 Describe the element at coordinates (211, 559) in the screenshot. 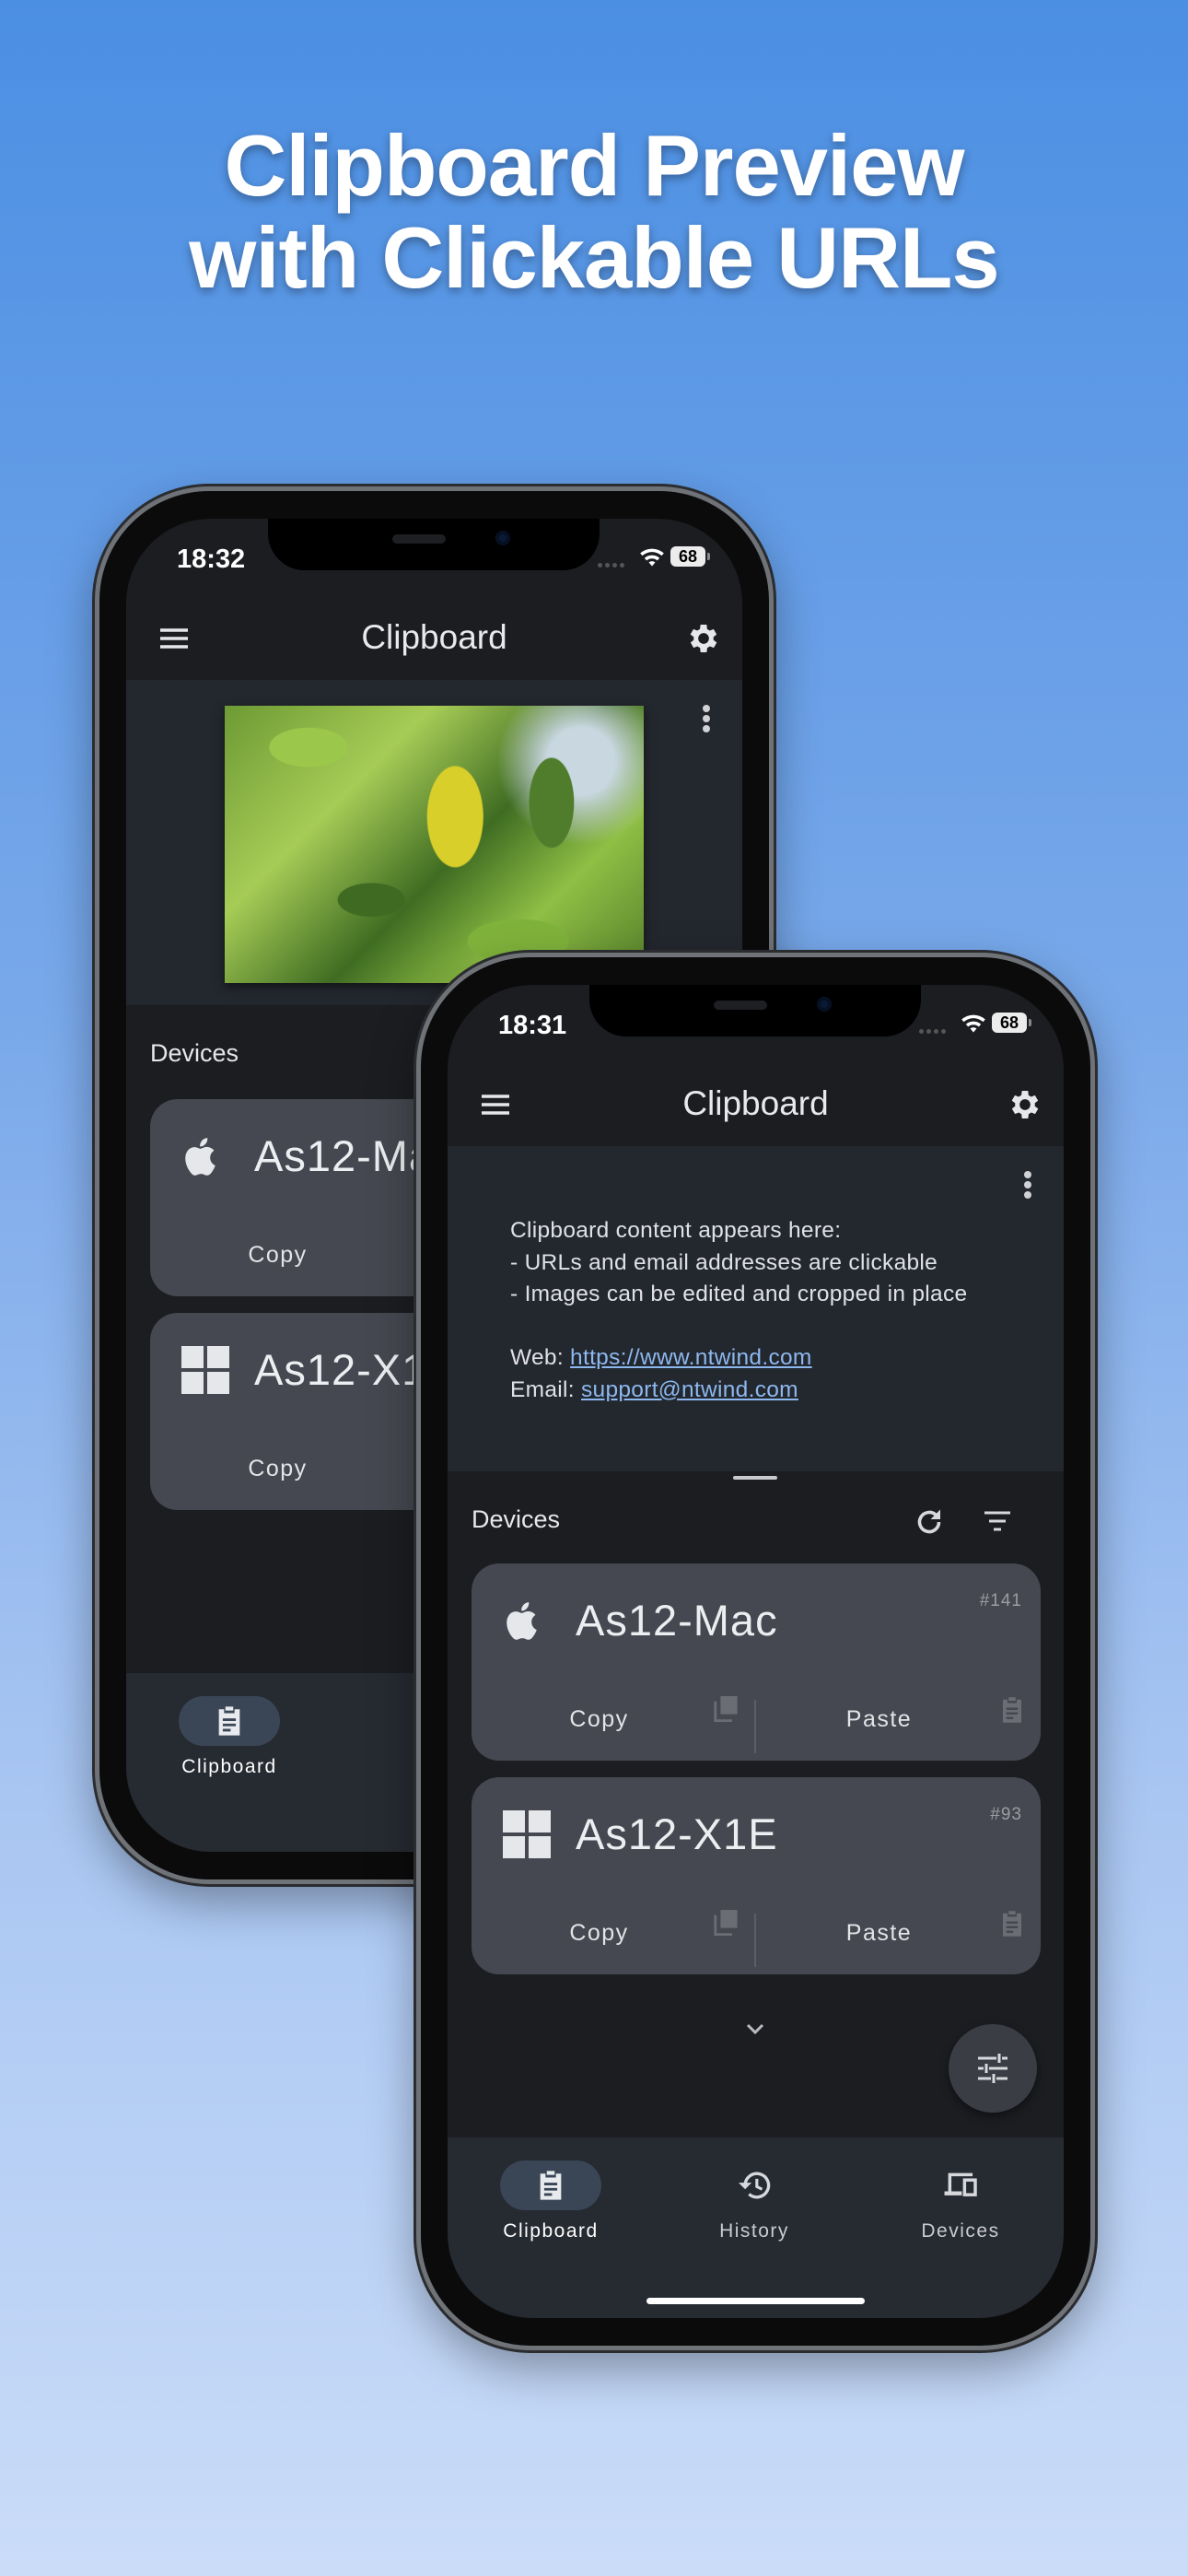

I see `status-time: 18:32` at that location.